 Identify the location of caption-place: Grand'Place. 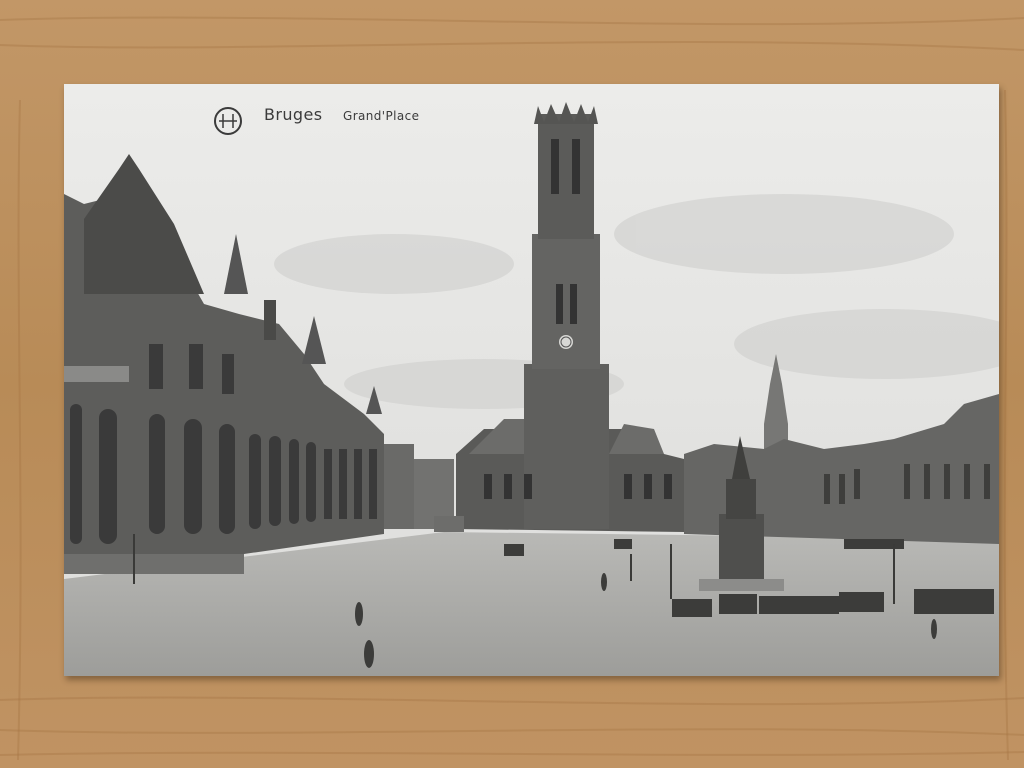
(381, 116).